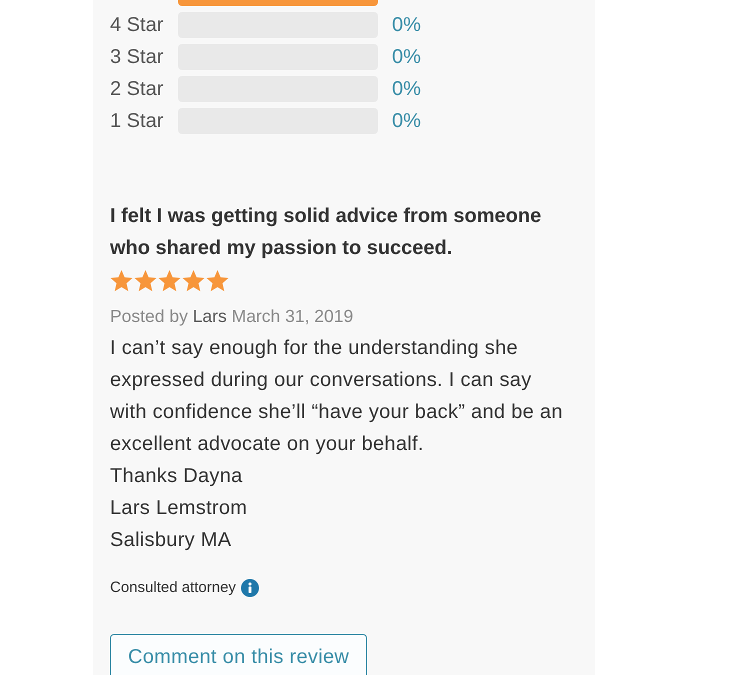  I want to click on rating-label: 4 Star, so click(137, 25).